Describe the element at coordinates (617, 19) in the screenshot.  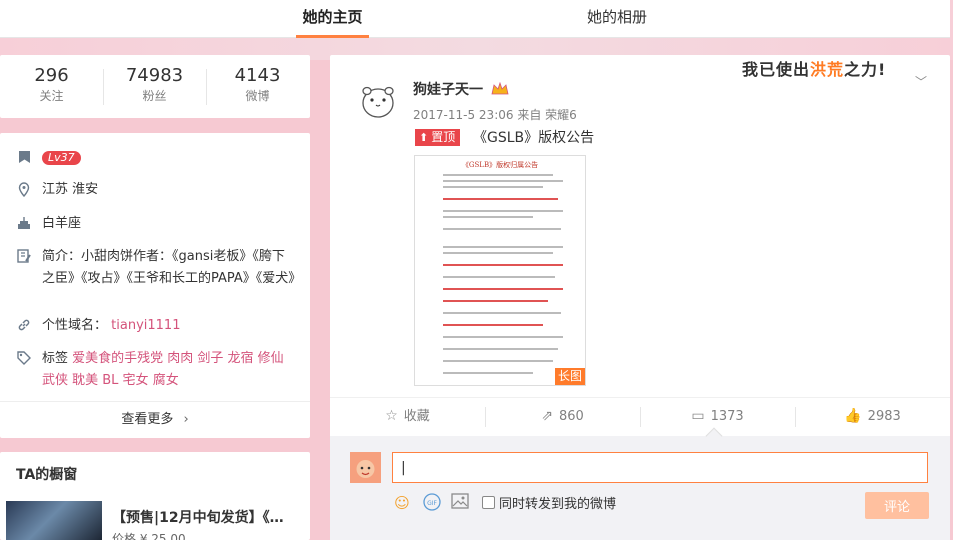
I see `tab-her-album: 她的相册` at that location.